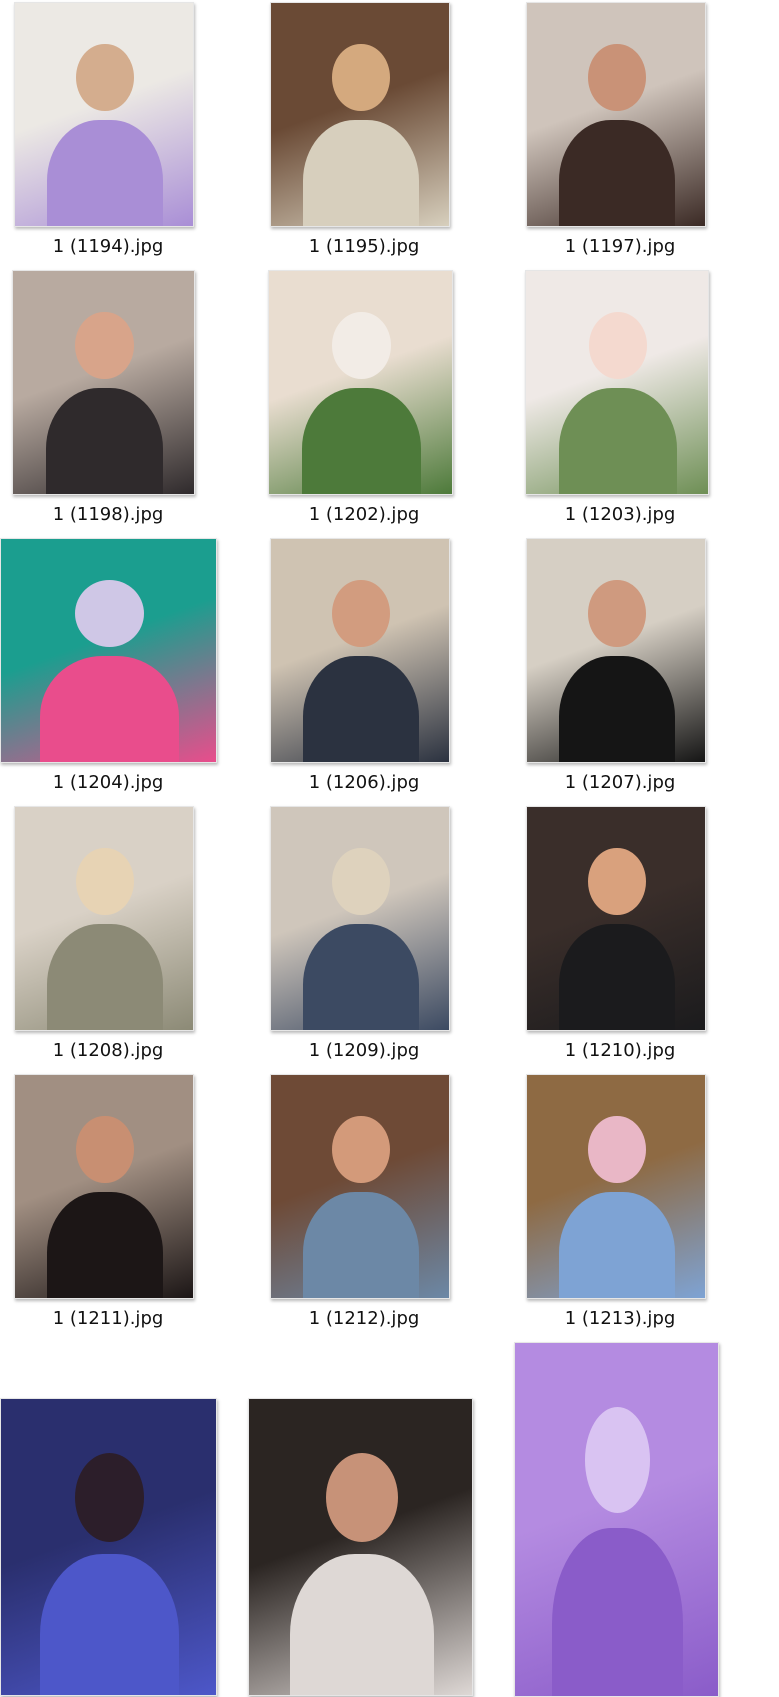 The width and height of the screenshot is (779, 1697). I want to click on file-name-label: 1 (1197).jpg, so click(620, 246).